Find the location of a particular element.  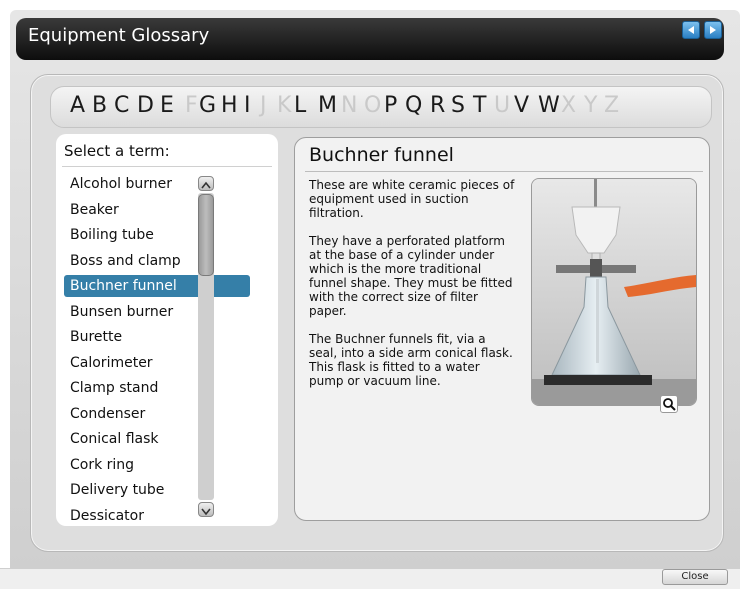

term-title: Buchner funnel is located at coordinates (381, 155).